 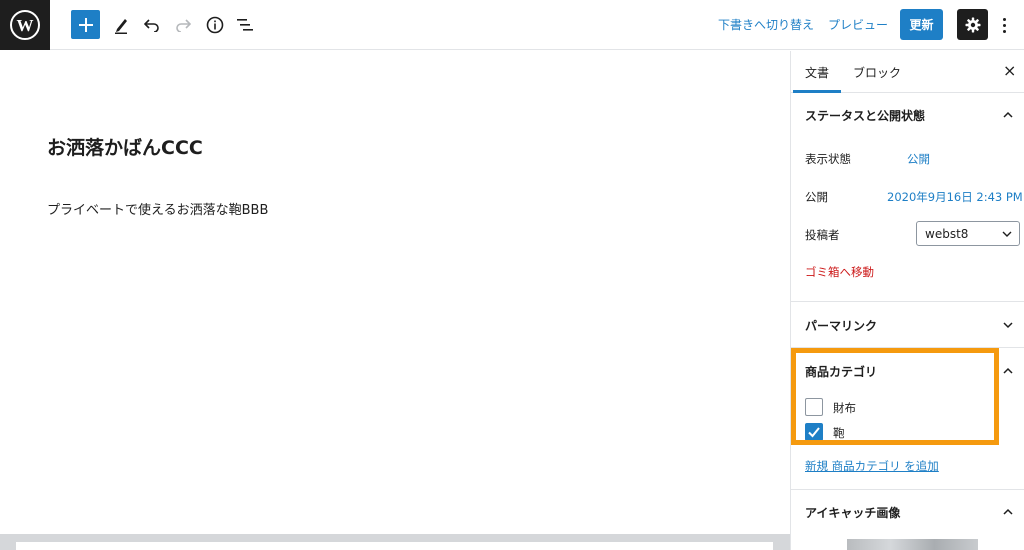 I want to click on tools-button, so click(x=121, y=25).